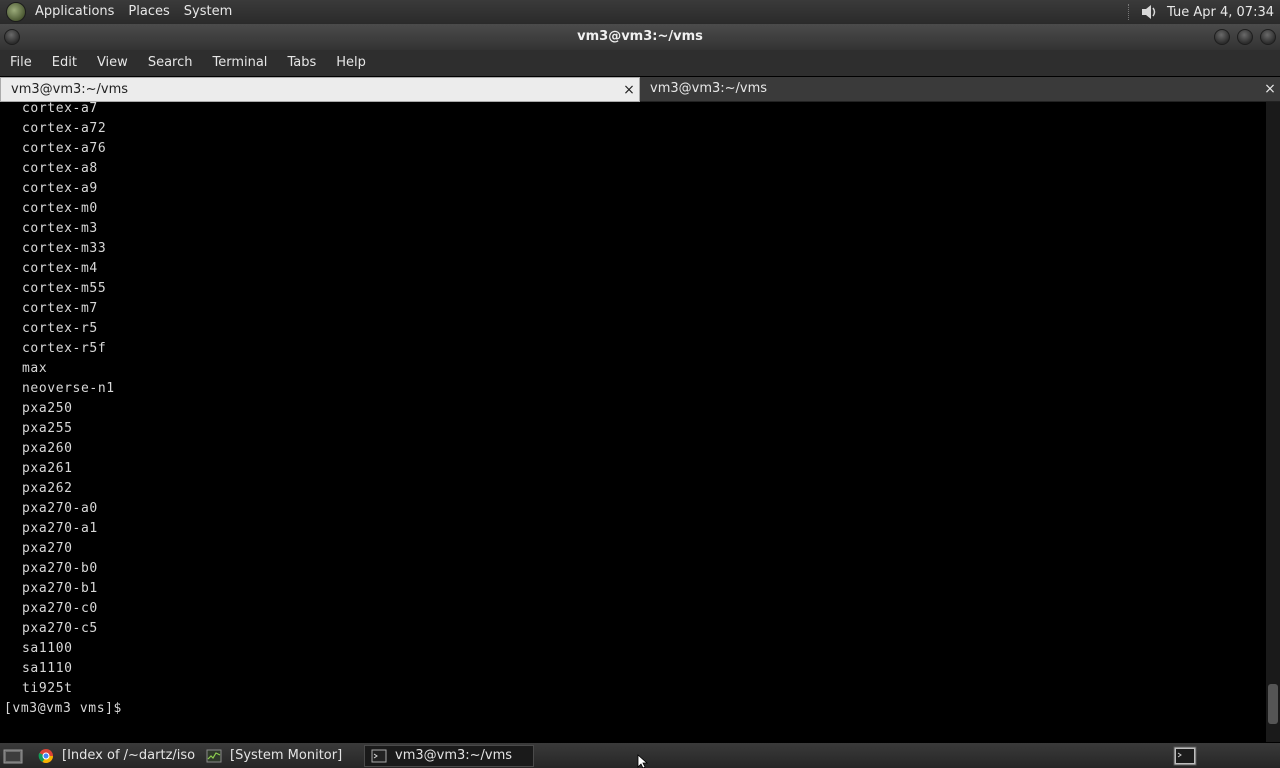 This screenshot has width=1280, height=768. What do you see at coordinates (351, 63) in the screenshot?
I see `menu-help: Help` at bounding box center [351, 63].